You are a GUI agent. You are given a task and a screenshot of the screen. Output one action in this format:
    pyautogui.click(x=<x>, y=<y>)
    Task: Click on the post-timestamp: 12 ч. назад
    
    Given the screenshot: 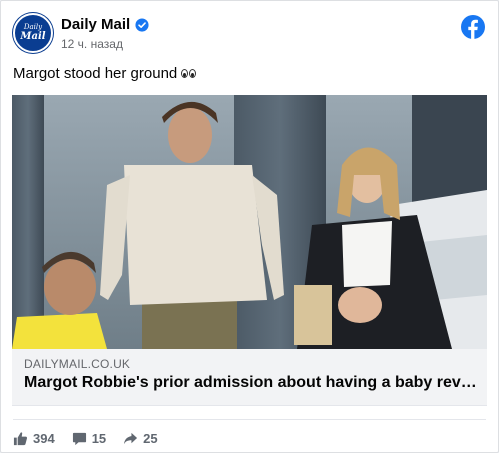 What is the action you would take?
    pyautogui.click(x=92, y=44)
    